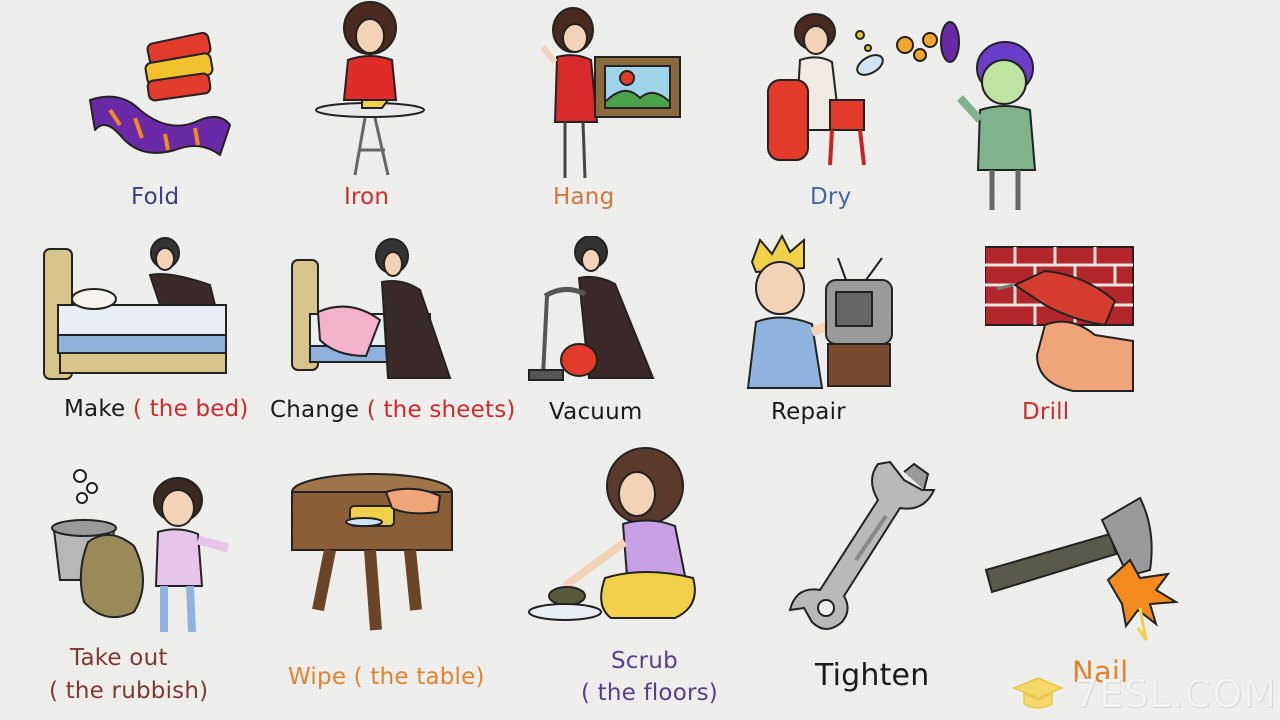 The image size is (1280, 720). Describe the element at coordinates (1059, 319) in the screenshot. I see `hand-drilling-brick-wall-illustration` at that location.